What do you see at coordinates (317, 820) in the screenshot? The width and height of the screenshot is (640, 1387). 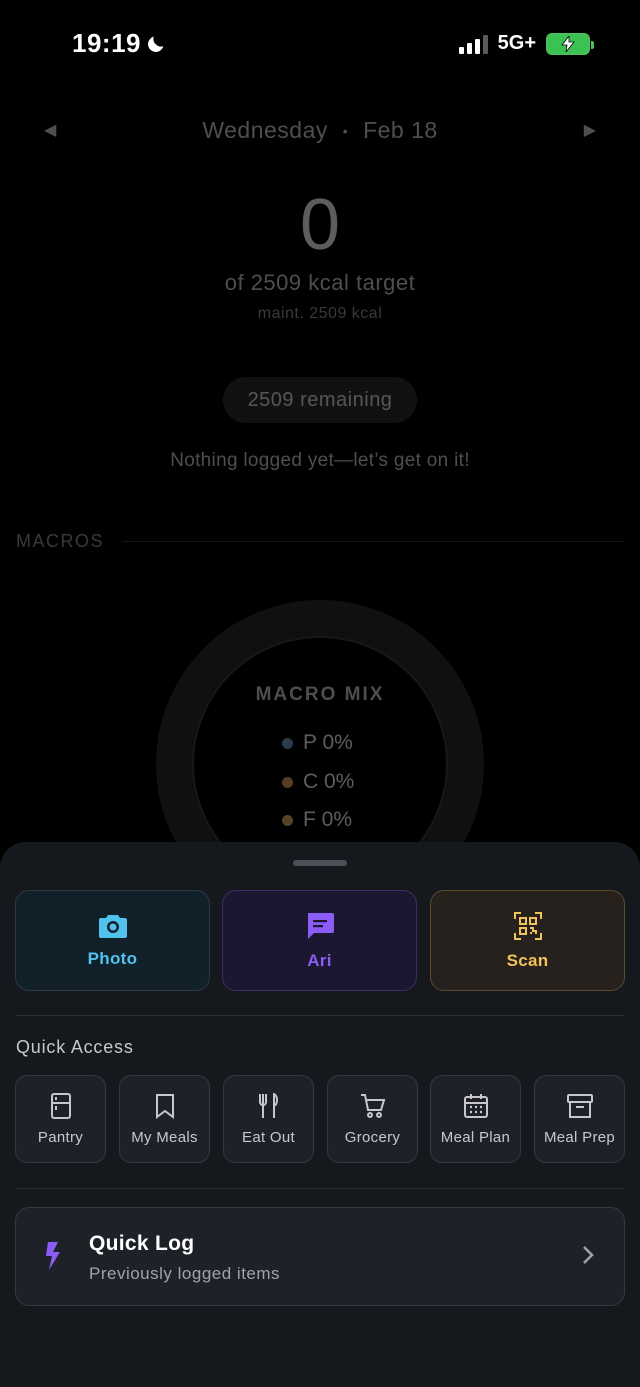 I see `macro-fat: F 0%` at bounding box center [317, 820].